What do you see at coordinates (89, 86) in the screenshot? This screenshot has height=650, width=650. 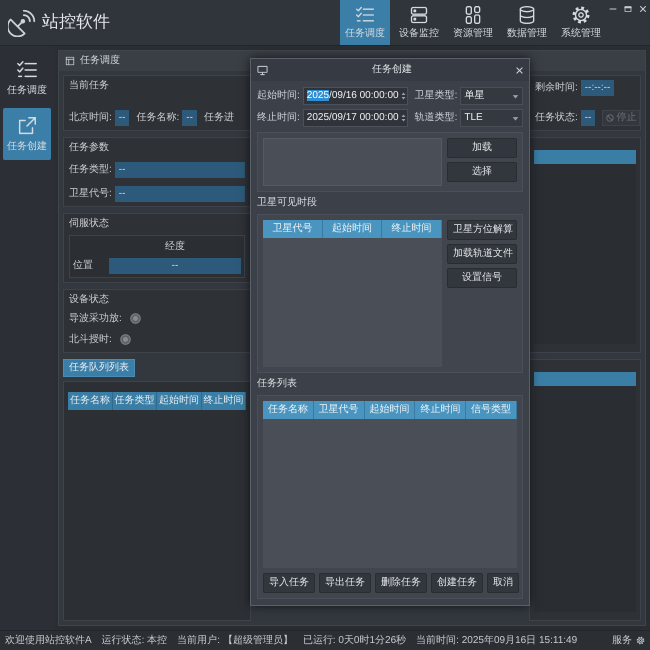 I see `group-title: 当前任务` at bounding box center [89, 86].